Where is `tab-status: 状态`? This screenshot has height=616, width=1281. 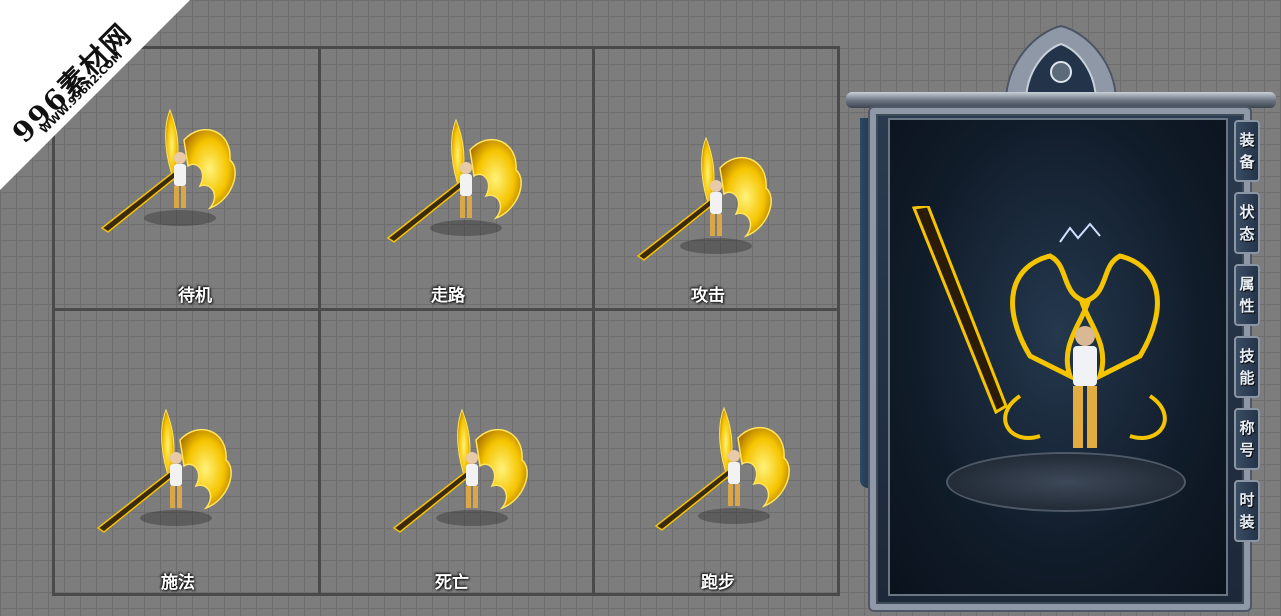 tab-status: 状态 is located at coordinates (1247, 223).